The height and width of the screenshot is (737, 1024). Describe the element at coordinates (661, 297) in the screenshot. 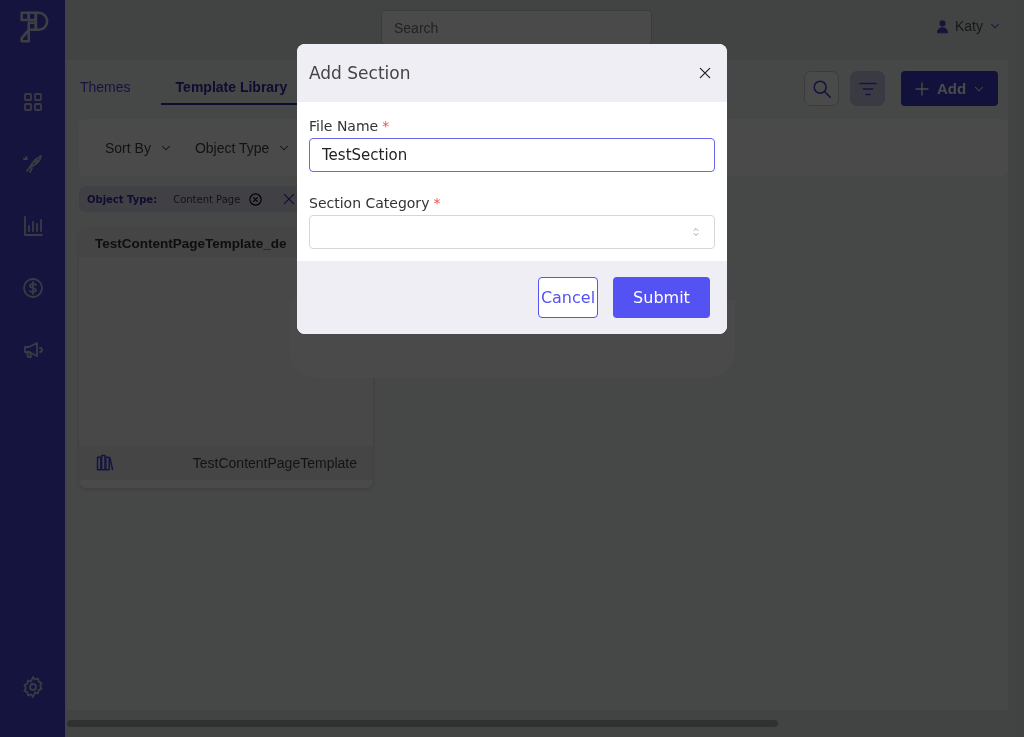

I see `submit-button: Submit` at that location.